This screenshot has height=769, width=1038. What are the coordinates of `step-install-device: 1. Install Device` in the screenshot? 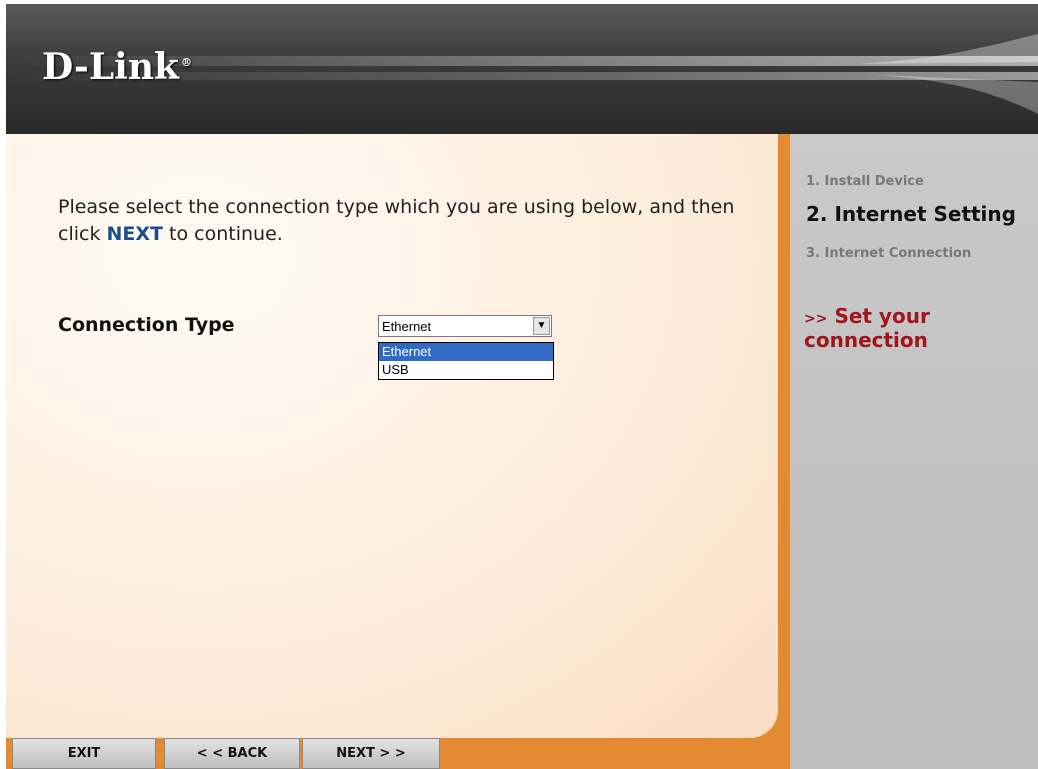 It's located at (865, 181).